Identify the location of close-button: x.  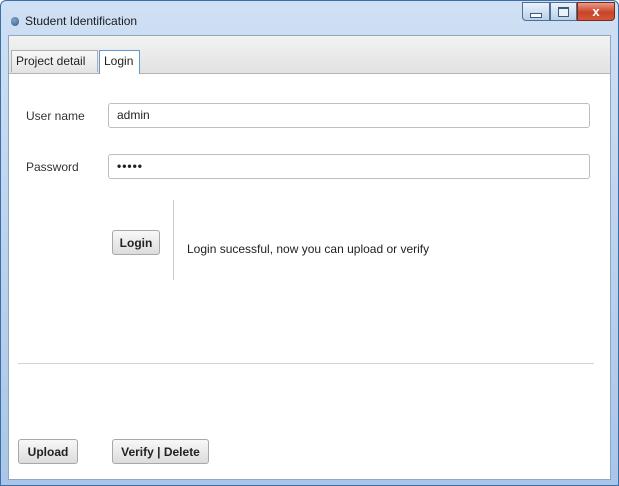
(596, 11).